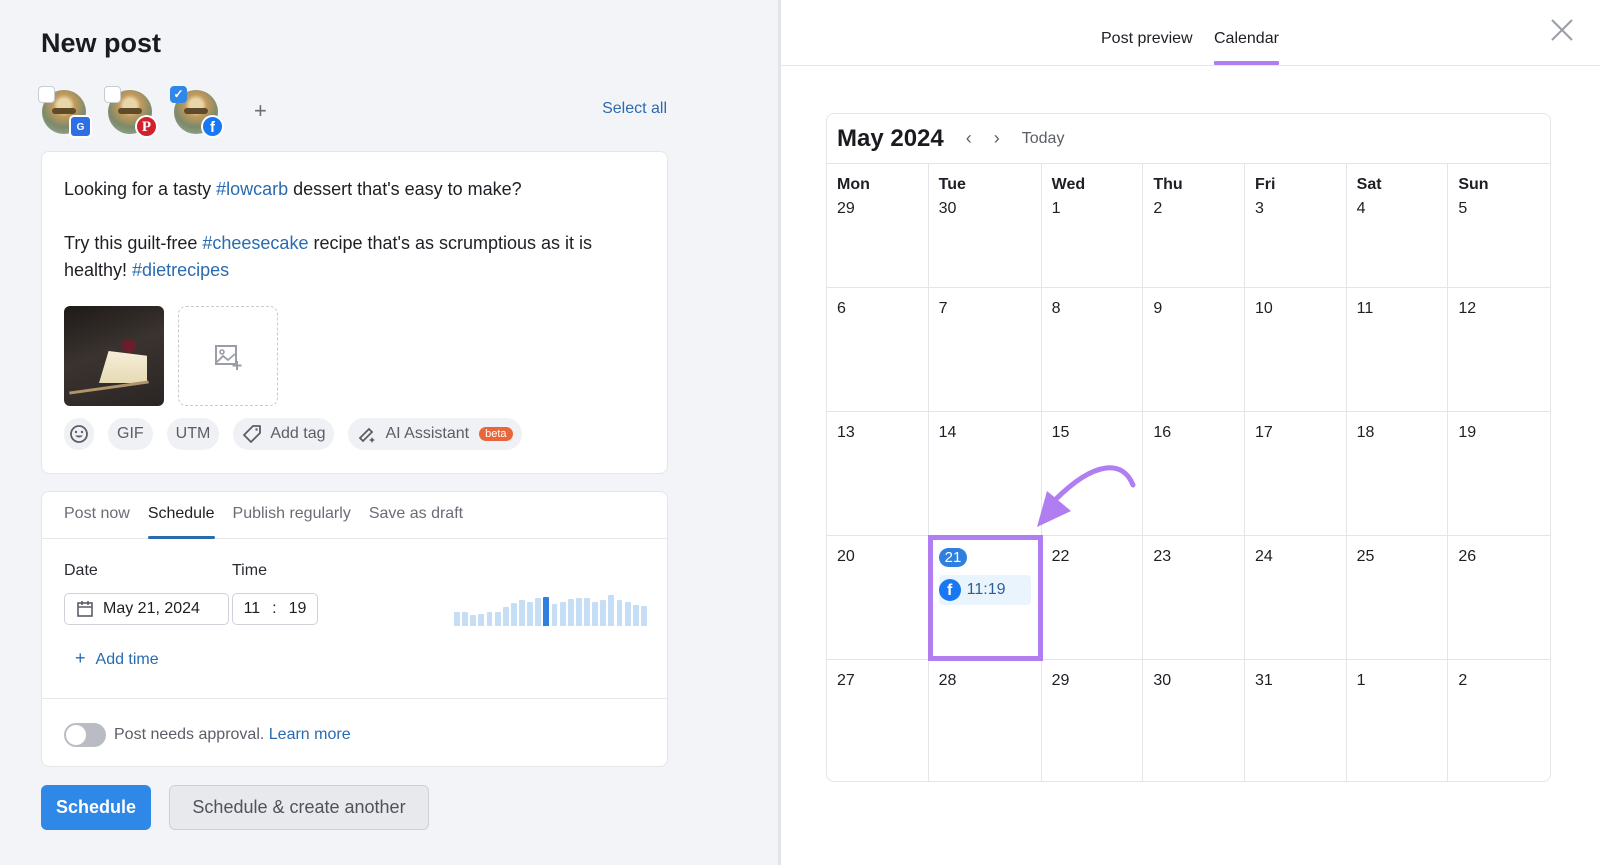 This screenshot has width=1600, height=865. I want to click on learn-more-link: Learn more, so click(310, 734).